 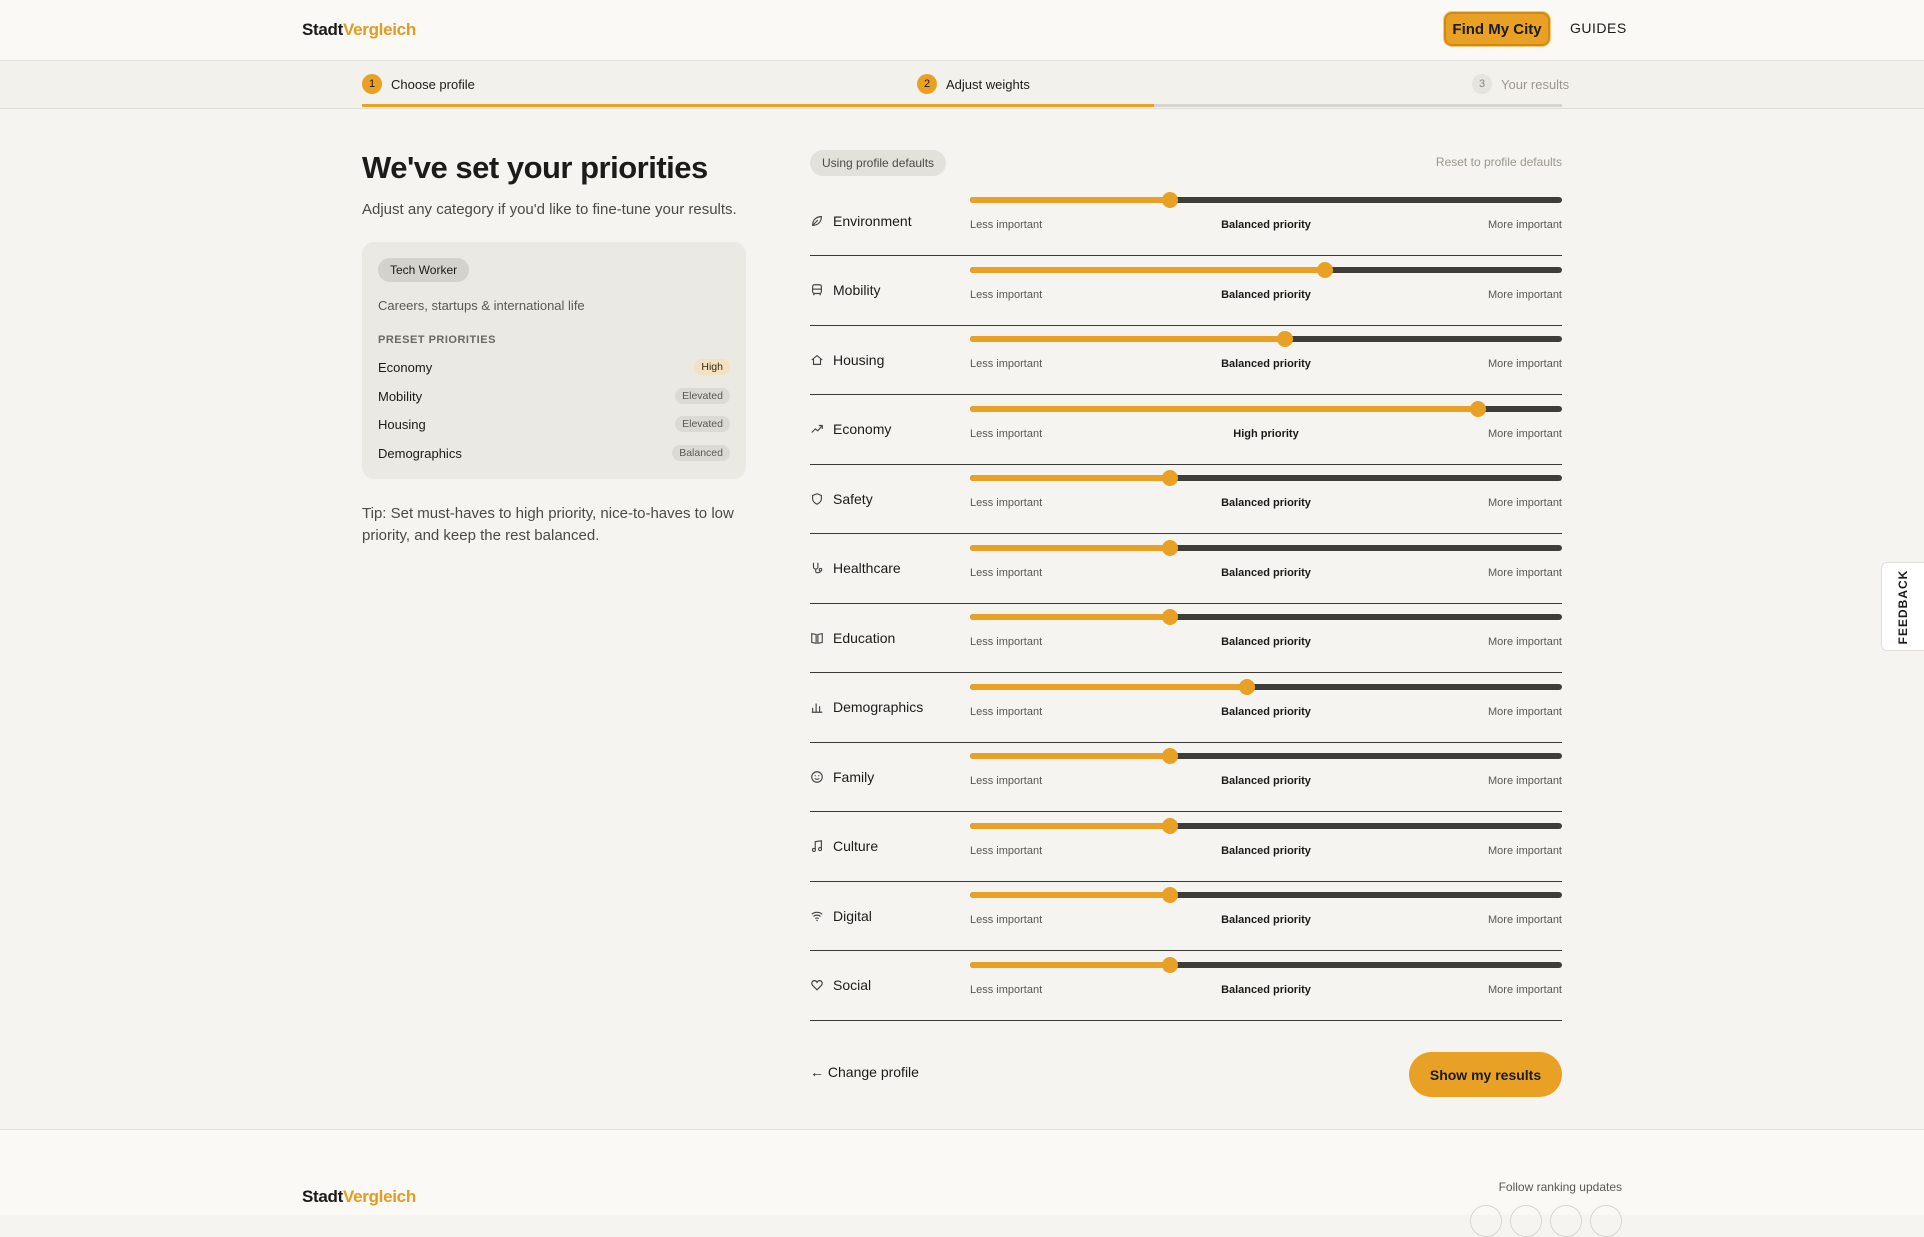 What do you see at coordinates (867, 568) in the screenshot?
I see `category-name: Healthcare` at bounding box center [867, 568].